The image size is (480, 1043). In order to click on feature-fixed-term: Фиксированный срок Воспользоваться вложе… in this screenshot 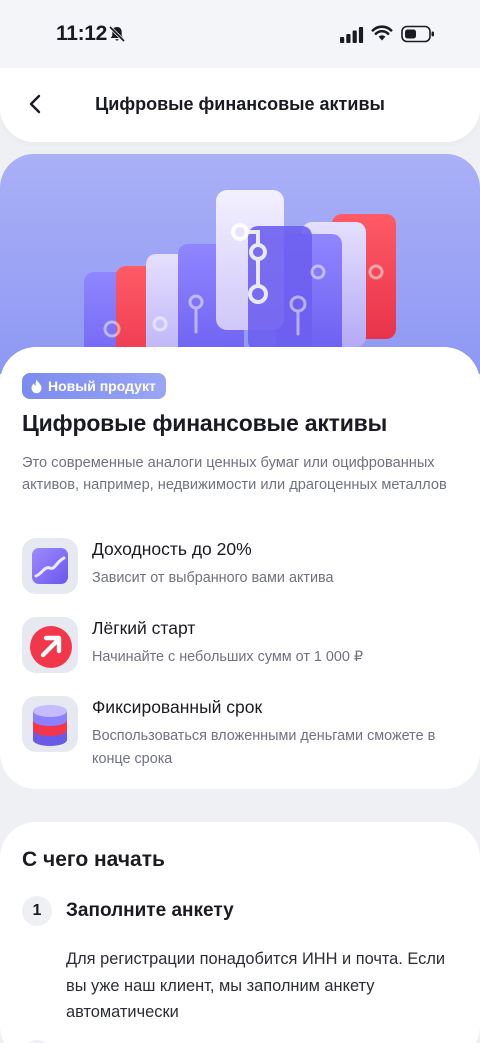, I will do `click(242, 736)`.